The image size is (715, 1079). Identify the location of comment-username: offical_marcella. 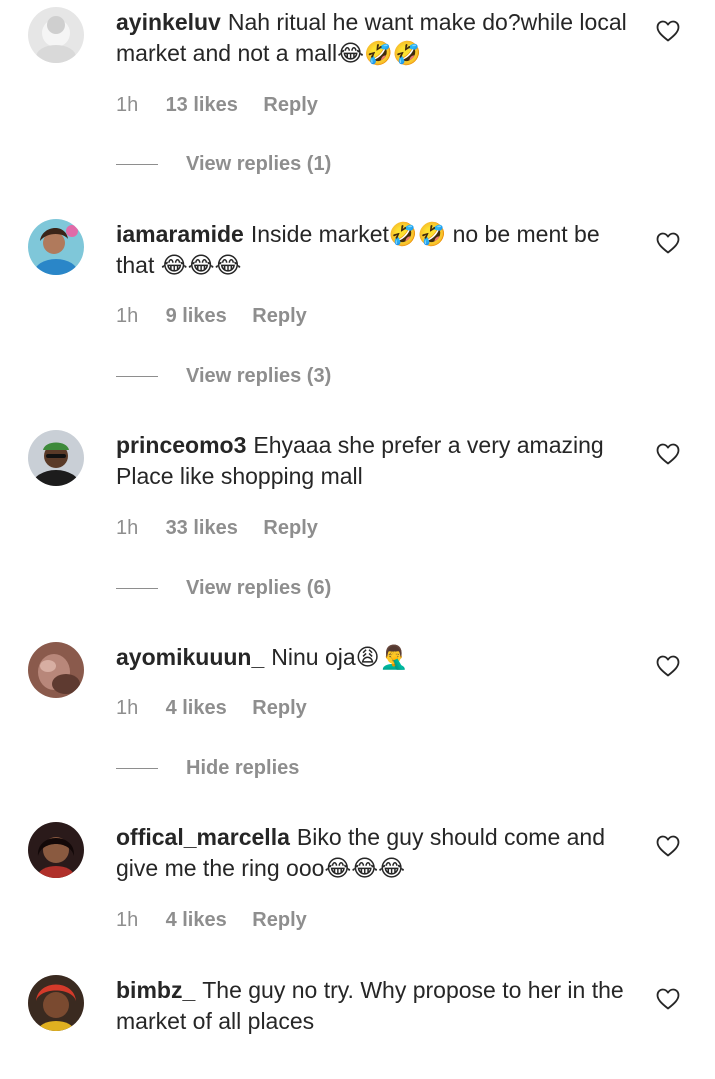
(203, 837).